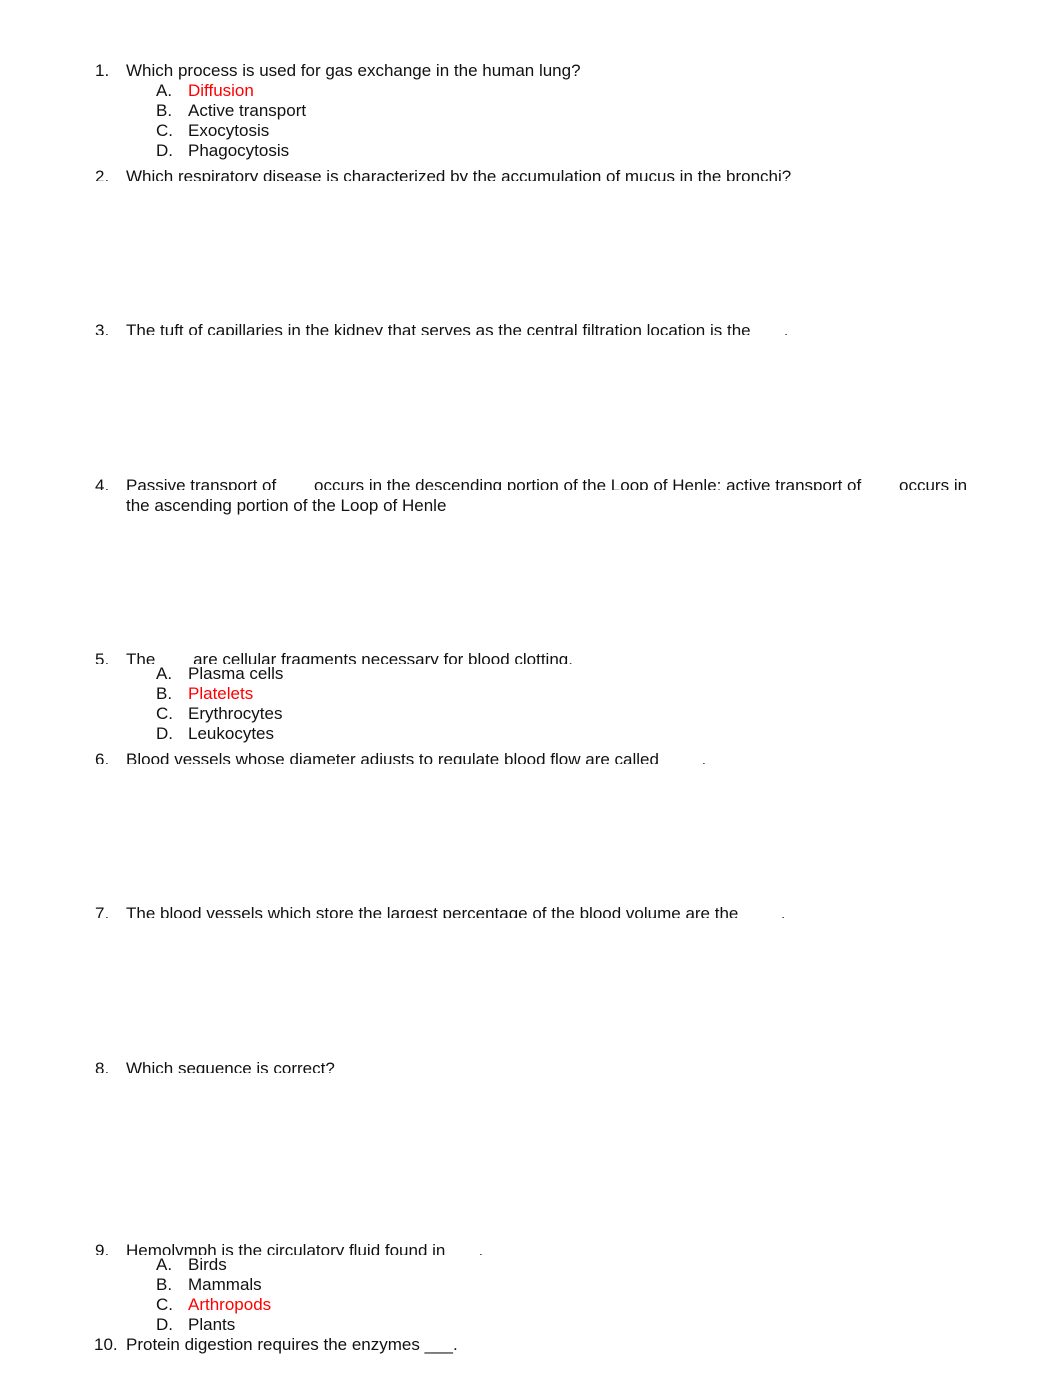 This screenshot has width=1062, height=1377. What do you see at coordinates (230, 1304) in the screenshot?
I see `option-text-correct: Arthropods` at bounding box center [230, 1304].